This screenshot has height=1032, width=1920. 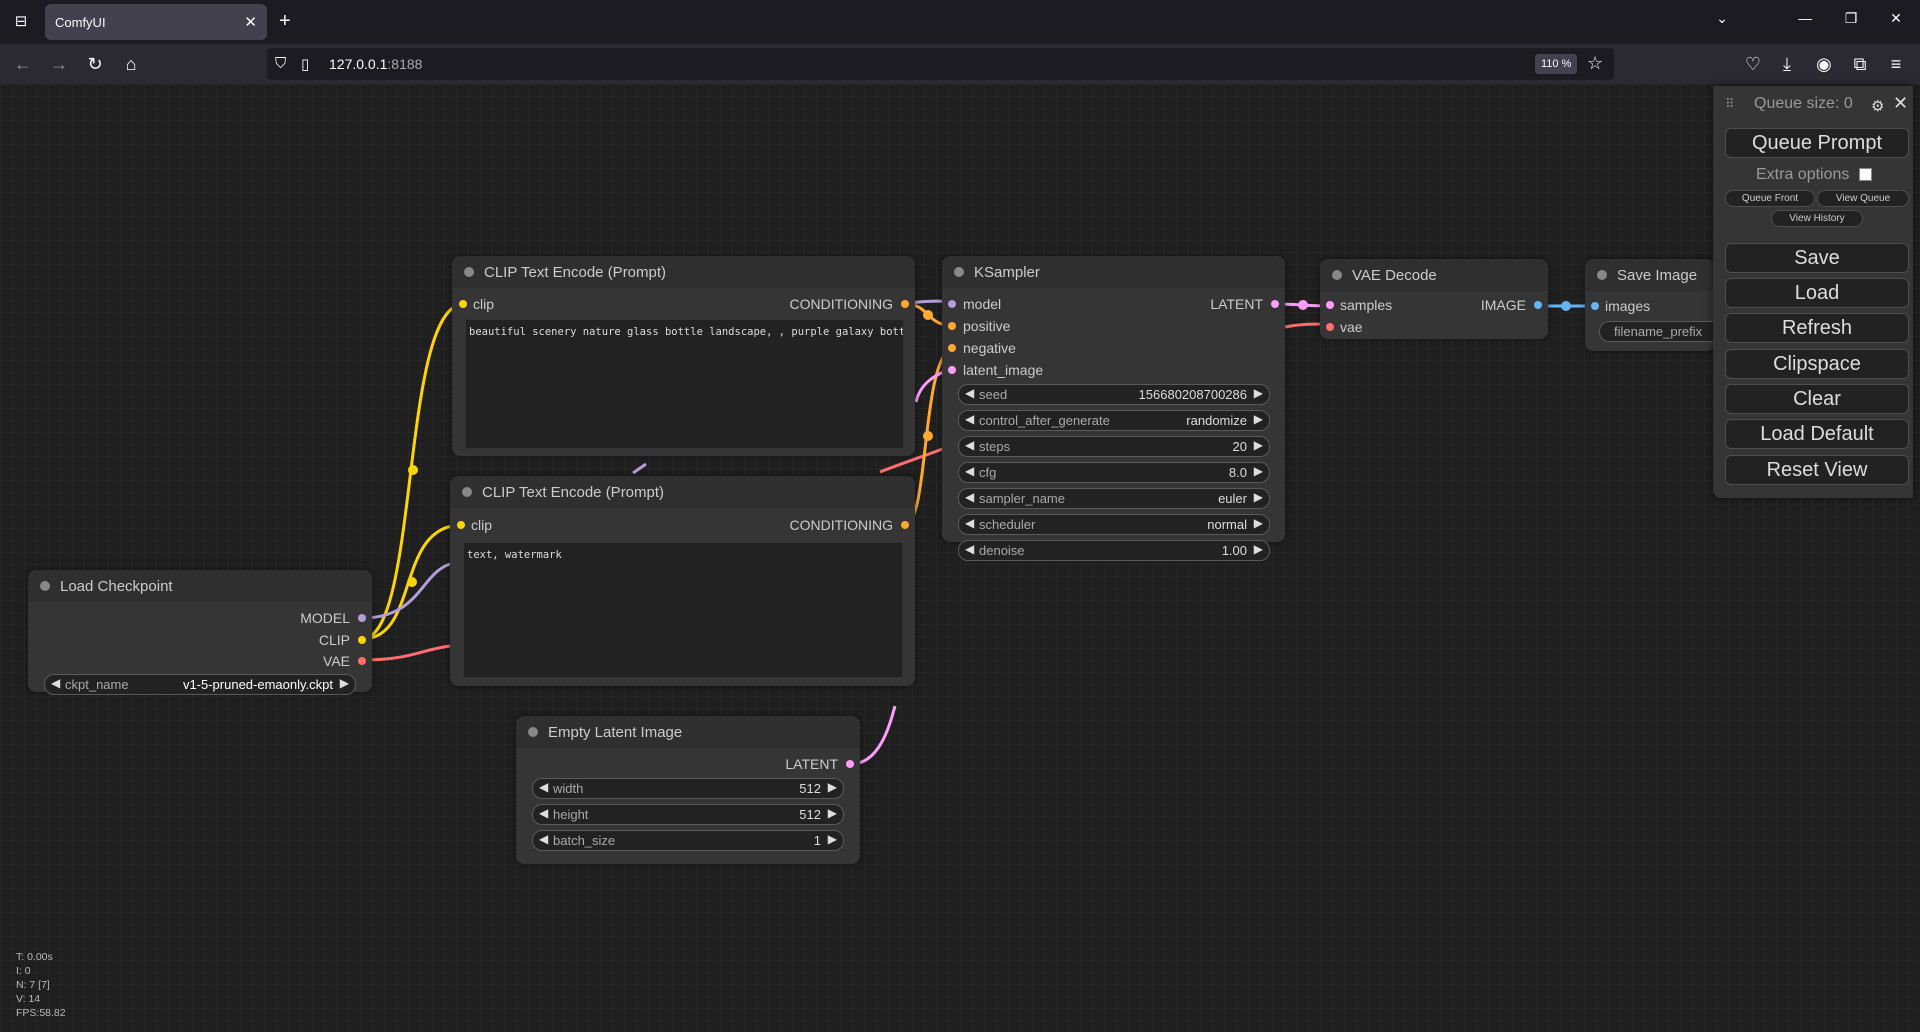 What do you see at coordinates (1595, 63) in the screenshot?
I see `bookmark-star-icon: ☆` at bounding box center [1595, 63].